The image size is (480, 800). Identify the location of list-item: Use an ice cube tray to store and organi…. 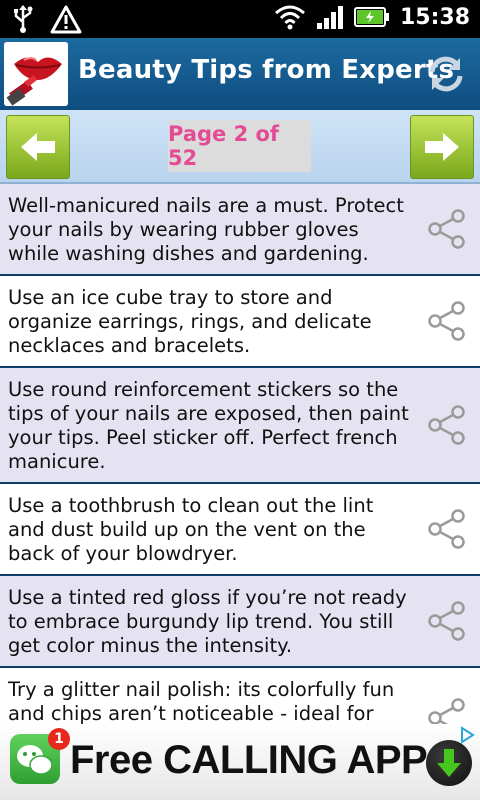
(240, 322).